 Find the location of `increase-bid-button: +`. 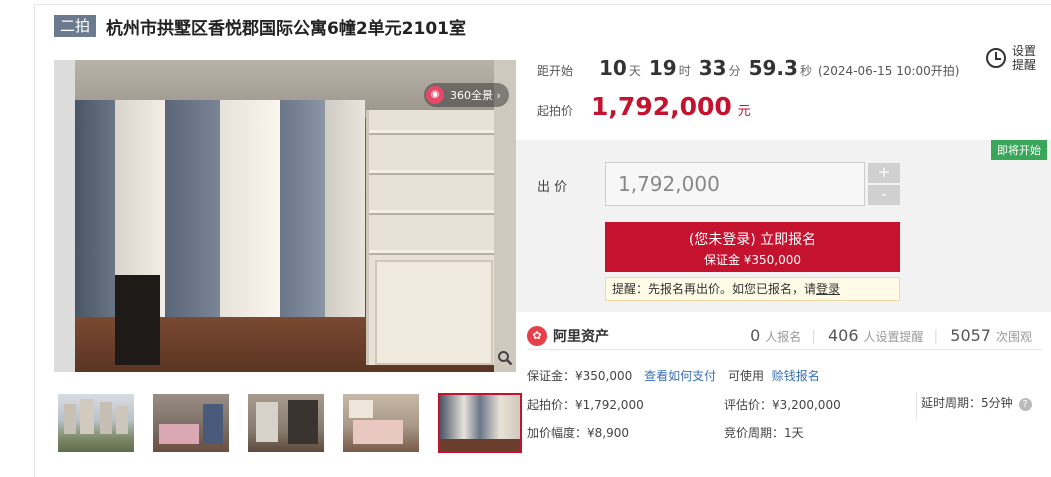

increase-bid-button: + is located at coordinates (884, 173).